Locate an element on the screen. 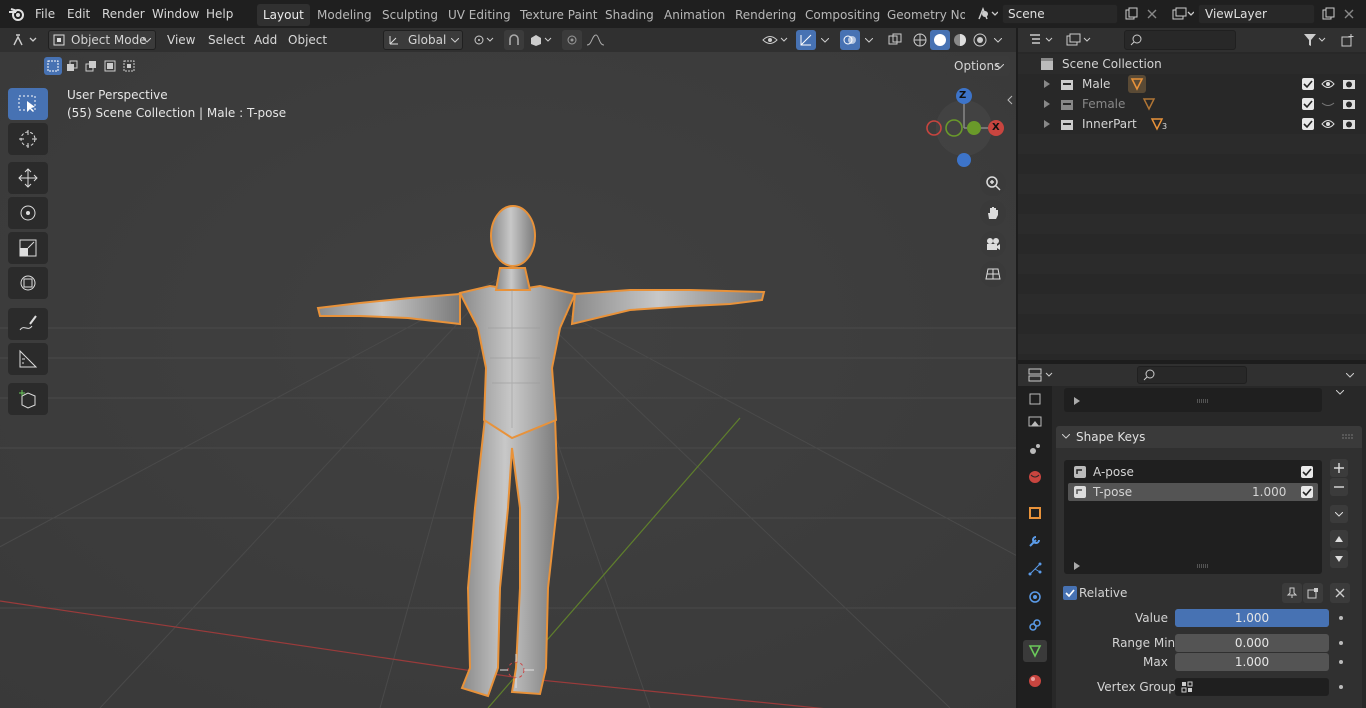 Image resolution: width=1366 pixels, height=708 pixels. menu-object: Object is located at coordinates (307, 40).